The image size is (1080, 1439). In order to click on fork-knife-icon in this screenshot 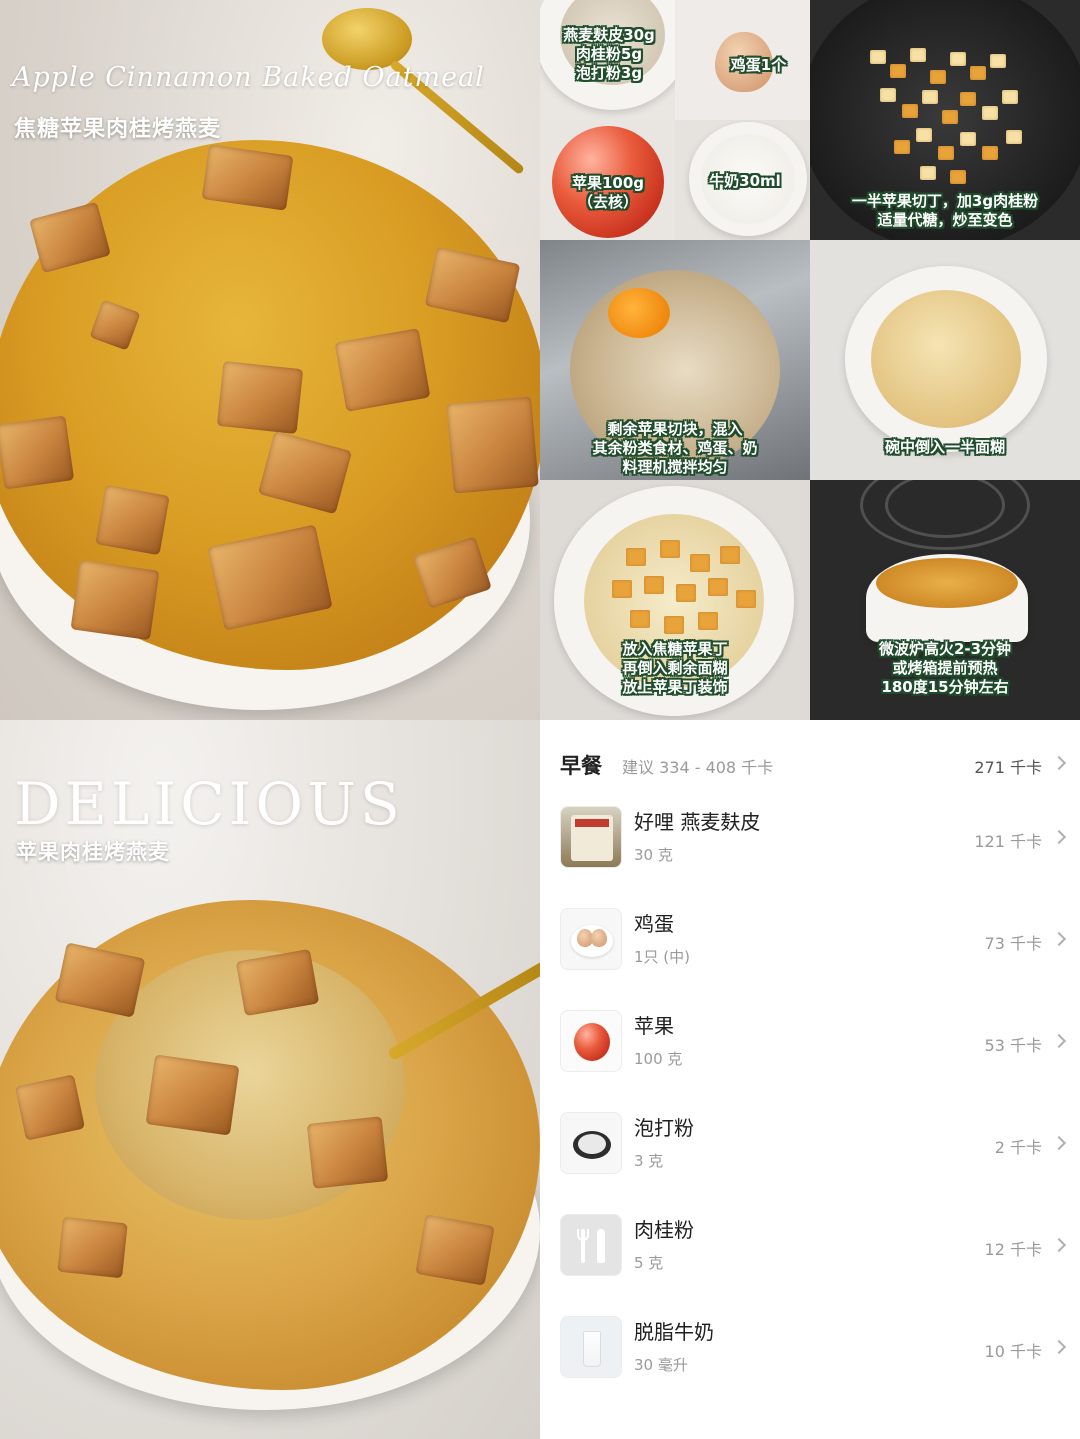, I will do `click(591, 1245)`.